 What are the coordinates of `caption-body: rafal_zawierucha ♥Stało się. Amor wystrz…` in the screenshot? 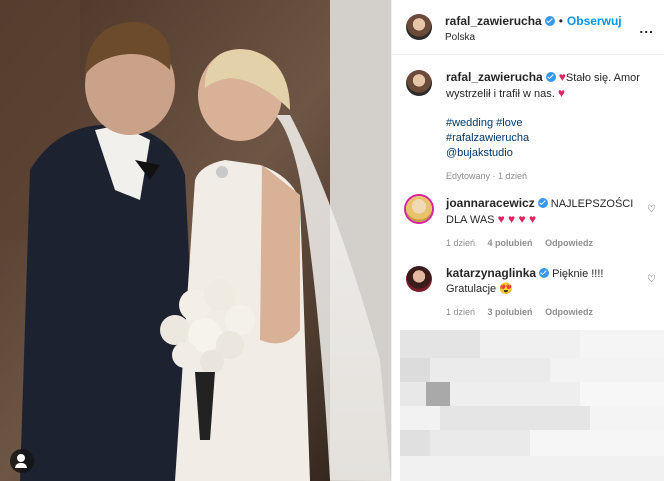 It's located at (551, 115).